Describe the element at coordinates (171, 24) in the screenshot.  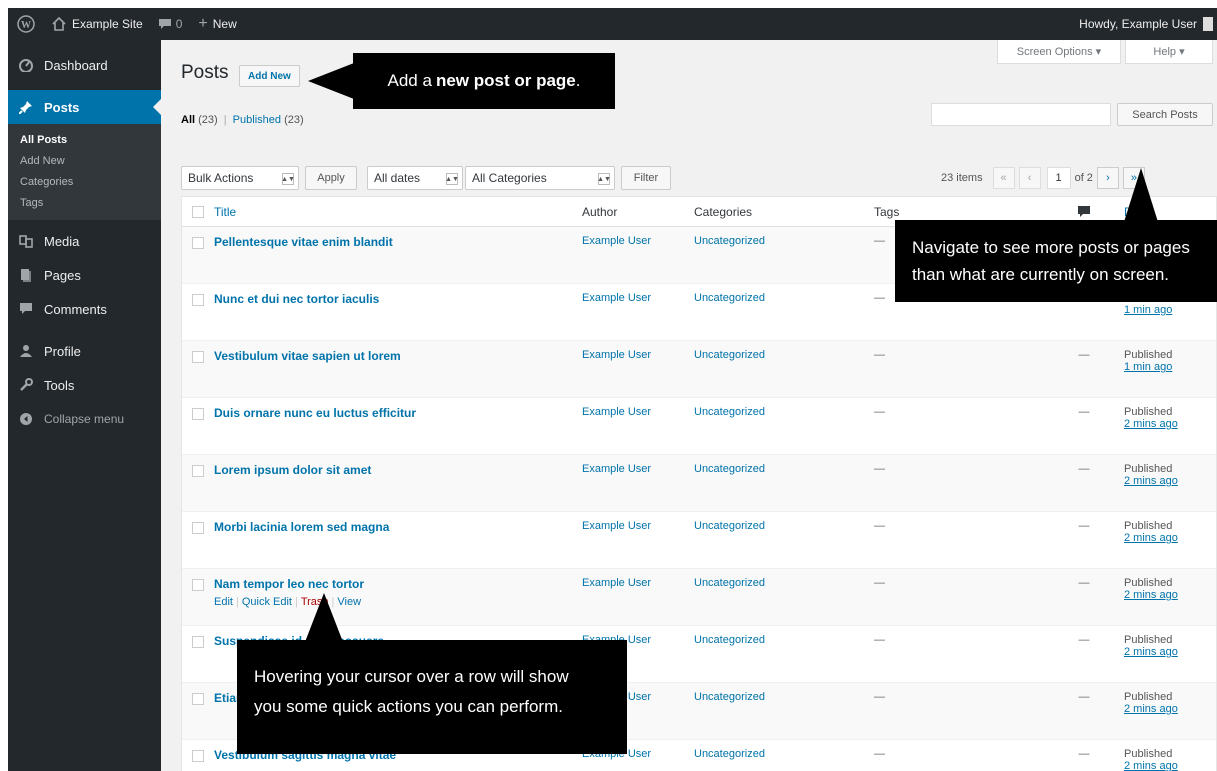
I see `comments-menu: 0` at that location.